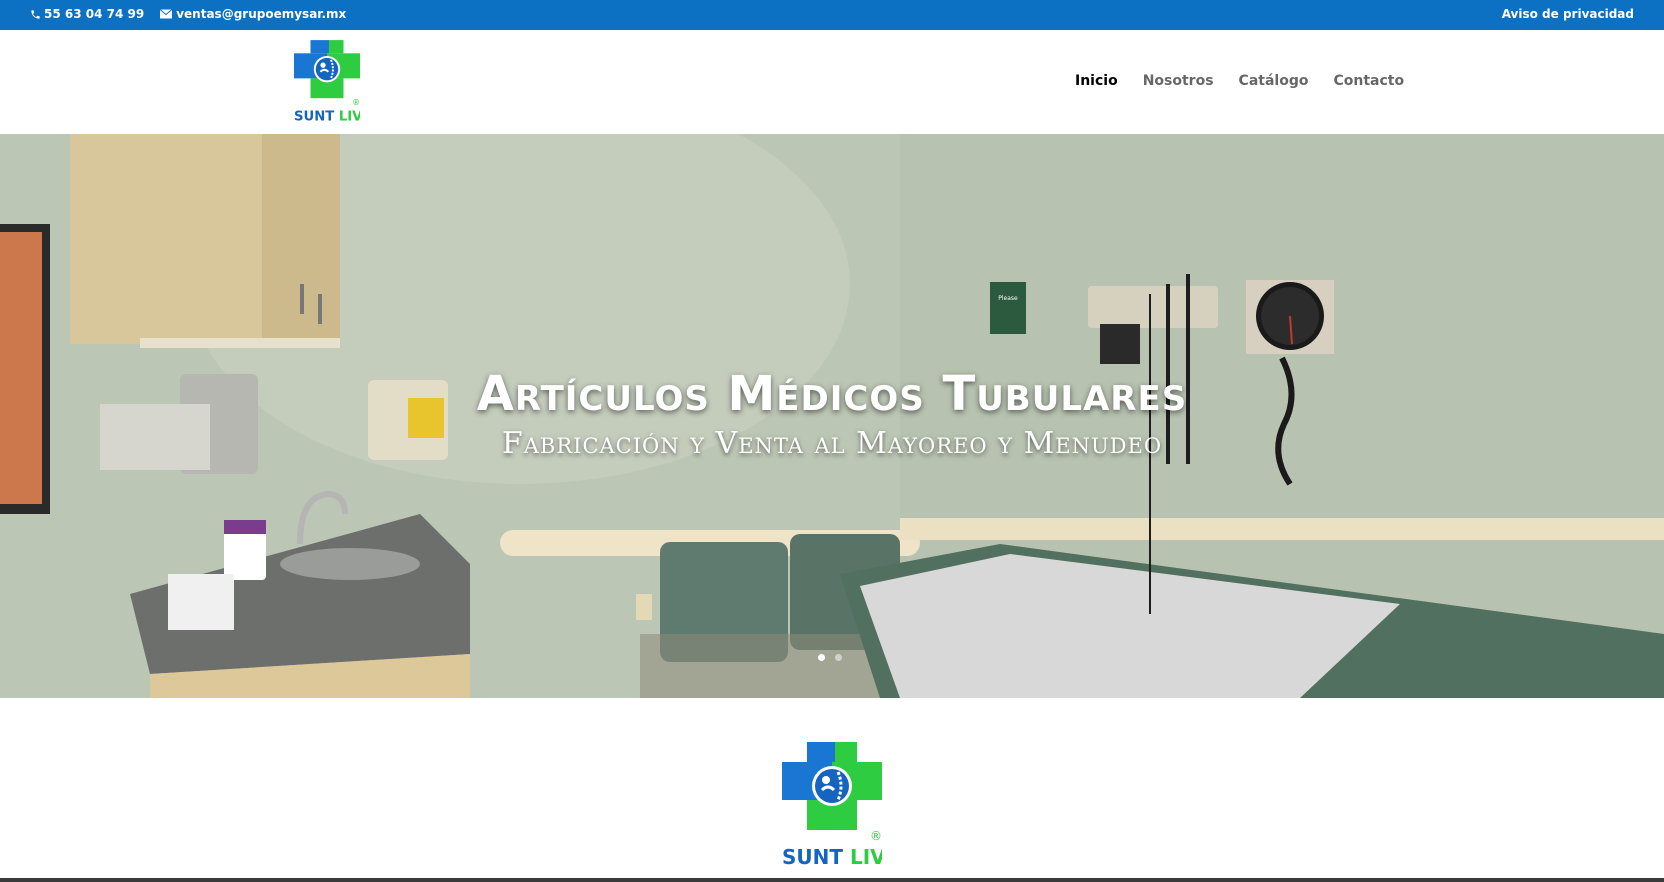 The height and width of the screenshot is (882, 1664). I want to click on contact-info: 55 63 04 74 99 ventas@grupoemysar.mx, so click(196, 14).